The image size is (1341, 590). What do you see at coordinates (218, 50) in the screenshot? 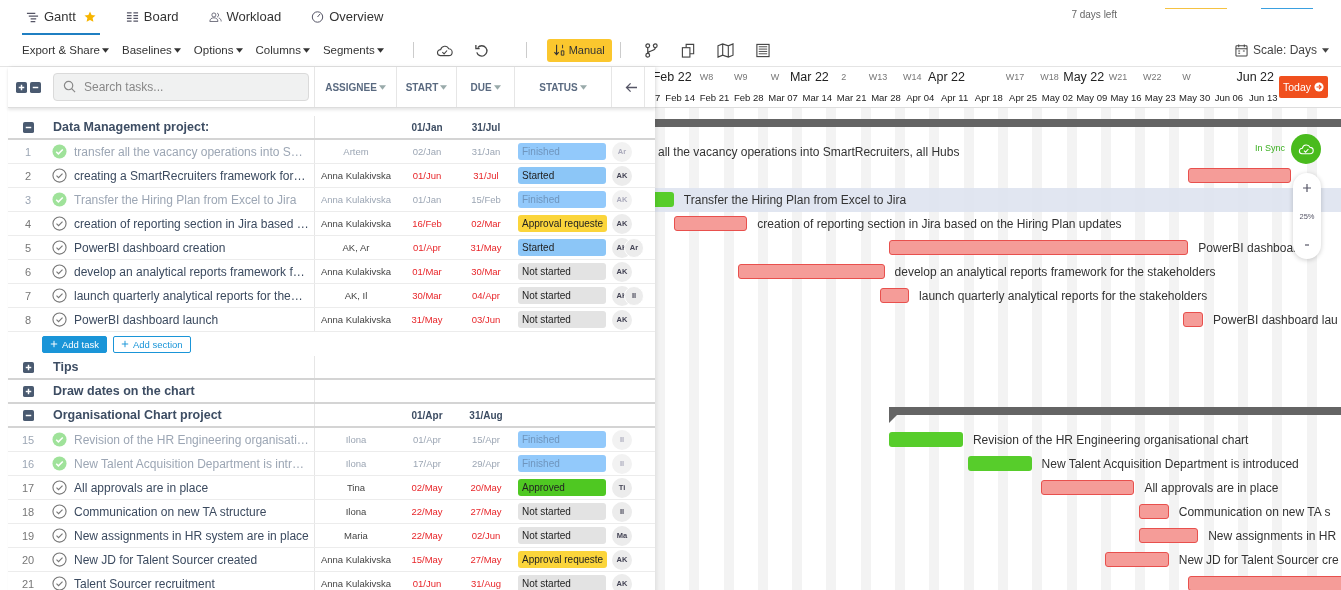
I see `menu-button: Options` at bounding box center [218, 50].